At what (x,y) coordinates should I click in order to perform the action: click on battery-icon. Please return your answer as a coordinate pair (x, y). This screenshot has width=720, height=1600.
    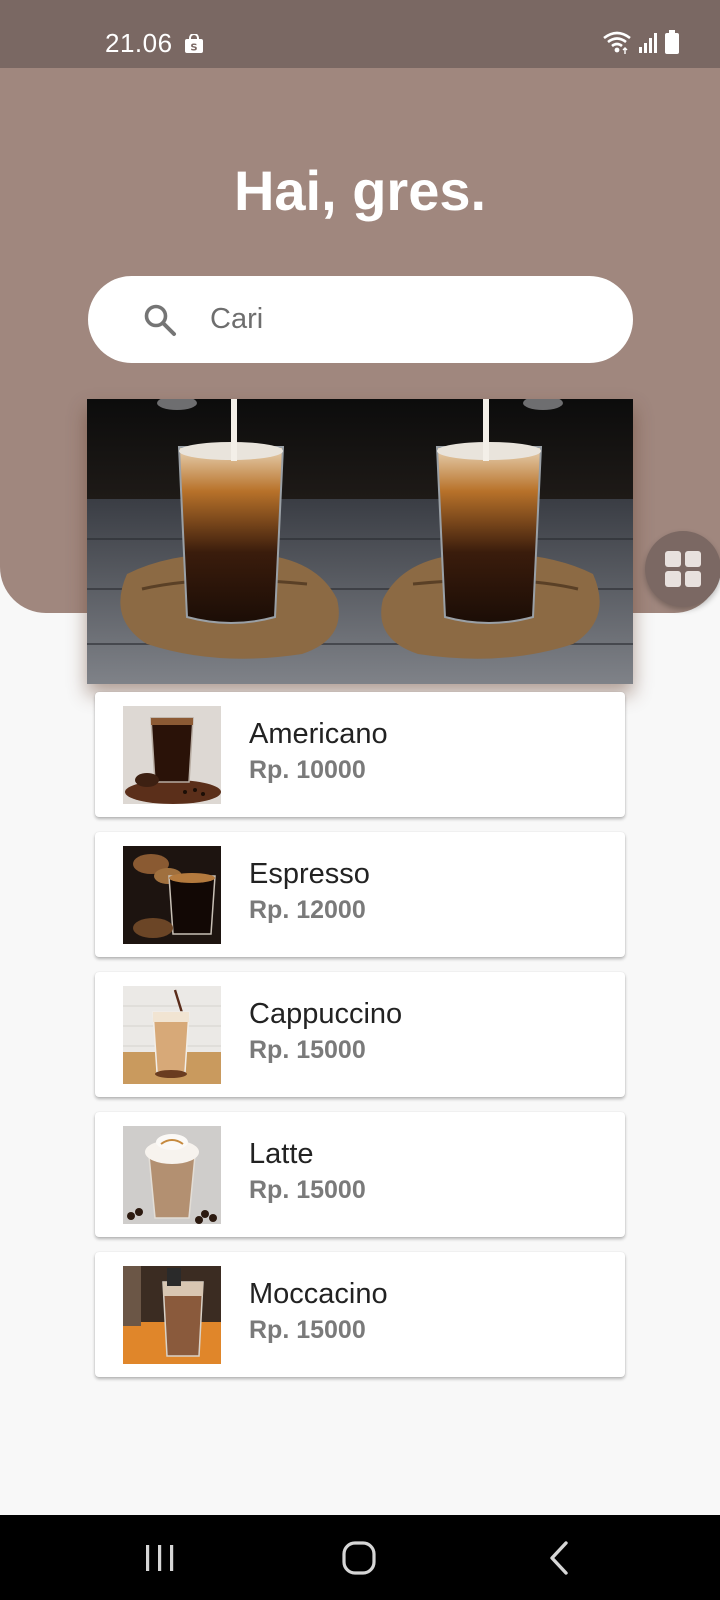
    Looking at the image, I should click on (672, 42).